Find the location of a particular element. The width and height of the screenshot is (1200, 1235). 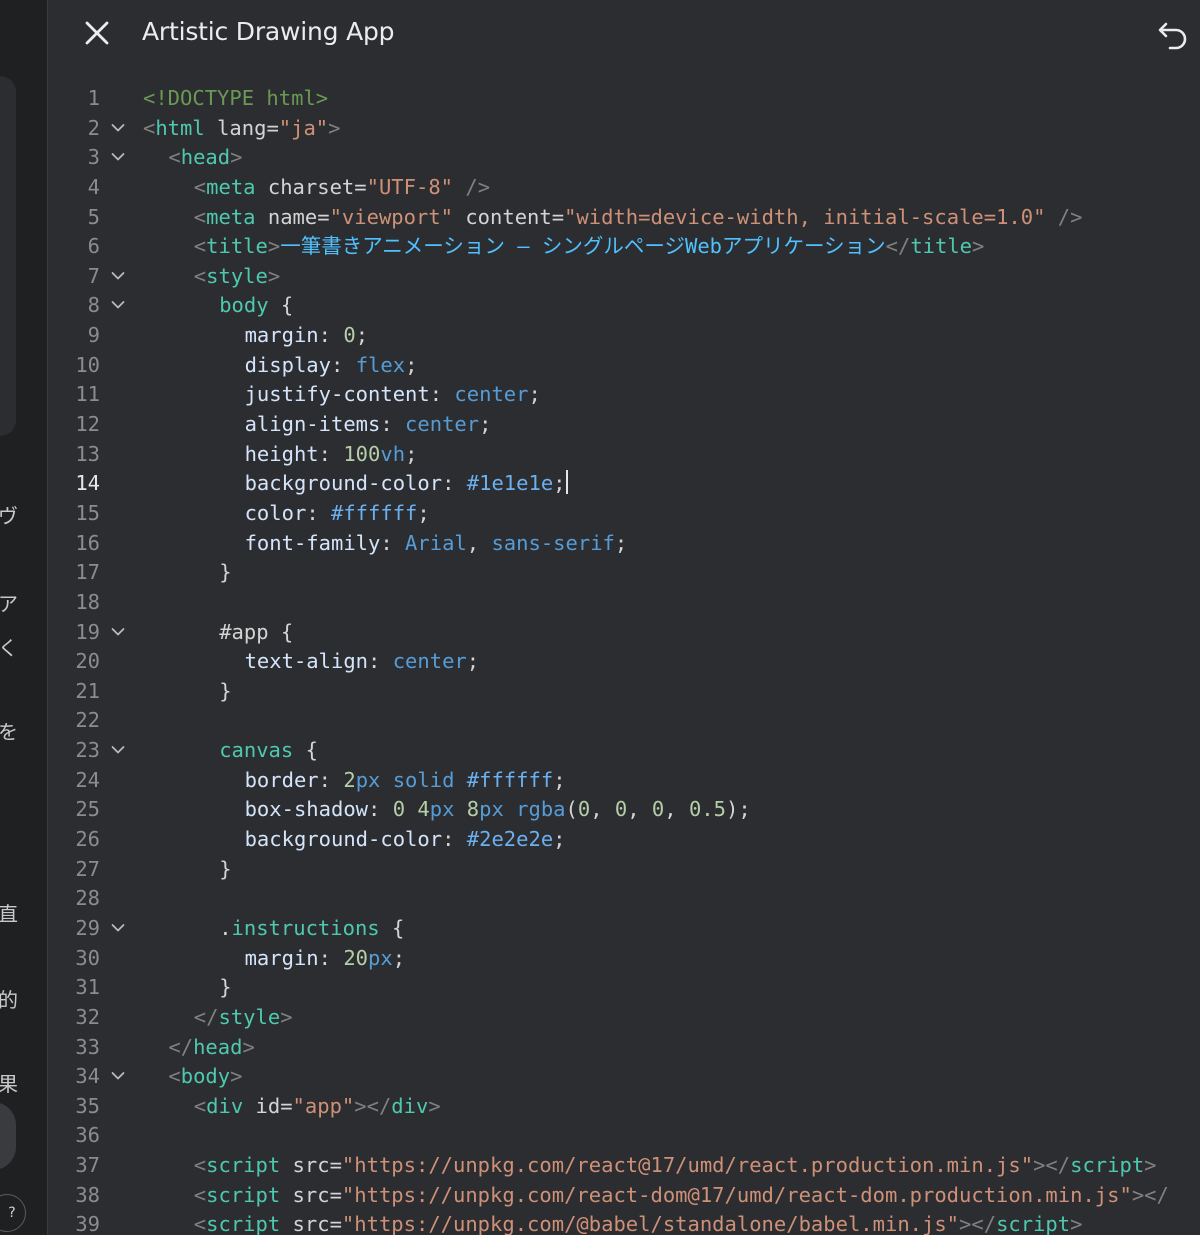

line-number: 17 is located at coordinates (87, 572).